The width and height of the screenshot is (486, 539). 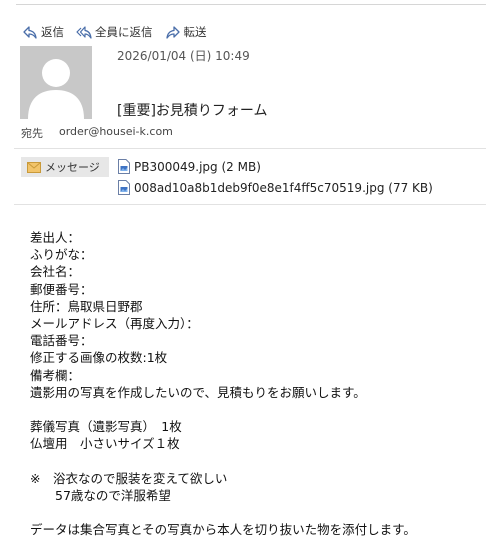 I want to click on body-line: 会社名：, so click(x=55, y=272).